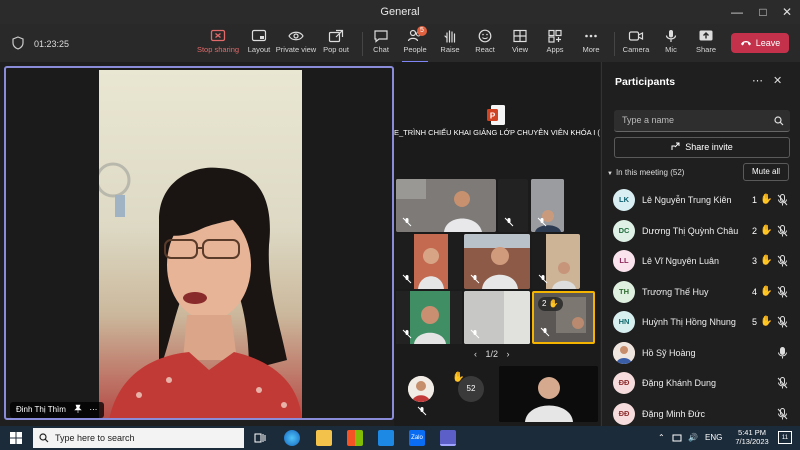 The width and height of the screenshot is (800, 450). Describe the element at coordinates (336, 49) in the screenshot. I see `pop-out-label: Pop out` at that location.